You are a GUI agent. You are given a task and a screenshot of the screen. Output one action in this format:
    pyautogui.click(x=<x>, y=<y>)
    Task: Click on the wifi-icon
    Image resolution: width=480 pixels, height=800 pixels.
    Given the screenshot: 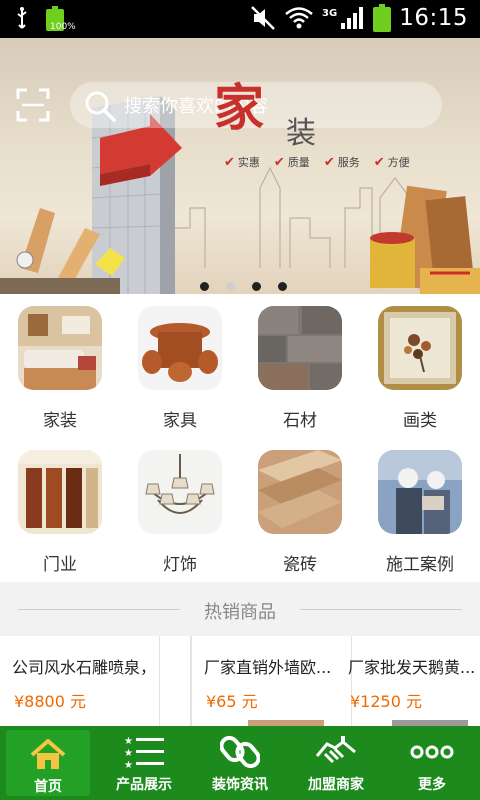 What is the action you would take?
    pyautogui.click(x=299, y=18)
    